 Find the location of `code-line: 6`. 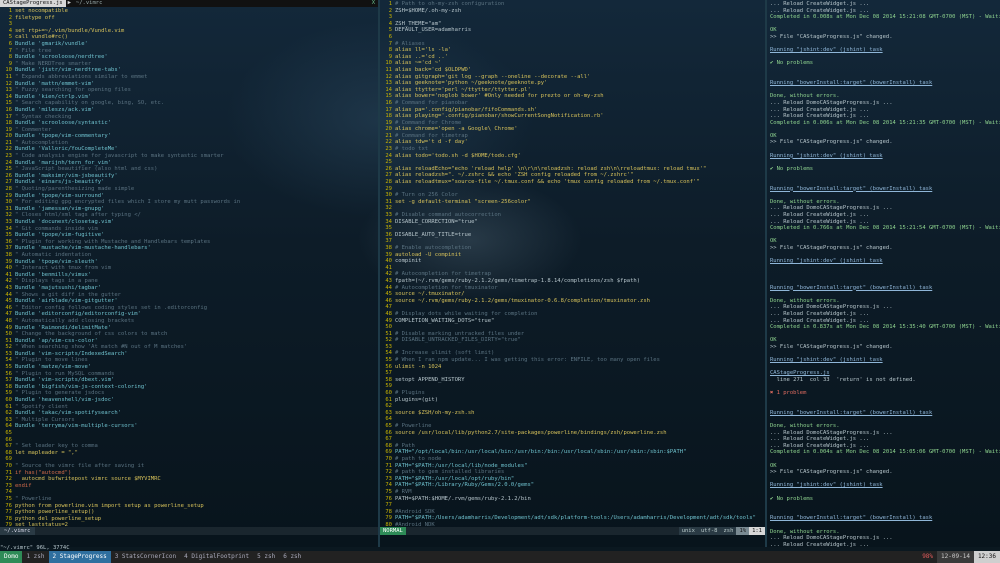

code-line: 6 is located at coordinates (572, 37).